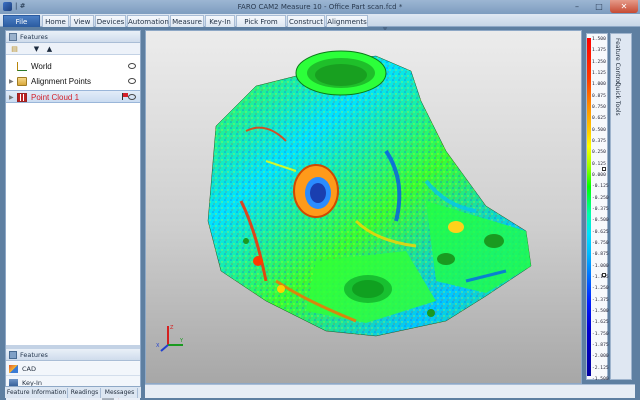 This screenshot has width=640, height=400. Describe the element at coordinates (29, 369) in the screenshot. I see `lower-panel-item-label: CAD` at that location.